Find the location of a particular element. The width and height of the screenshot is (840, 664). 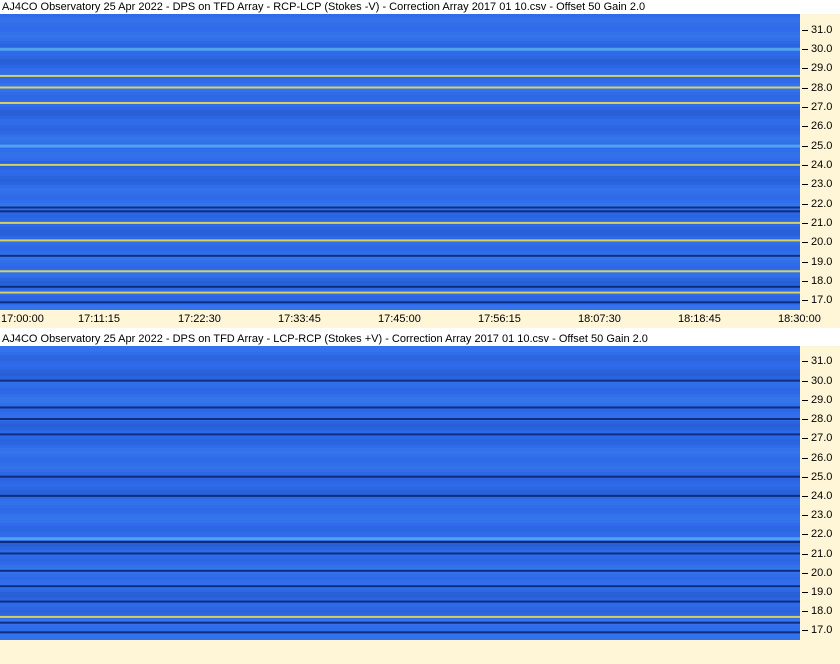

freq-tick-label: 29.0 is located at coordinates (822, 68).